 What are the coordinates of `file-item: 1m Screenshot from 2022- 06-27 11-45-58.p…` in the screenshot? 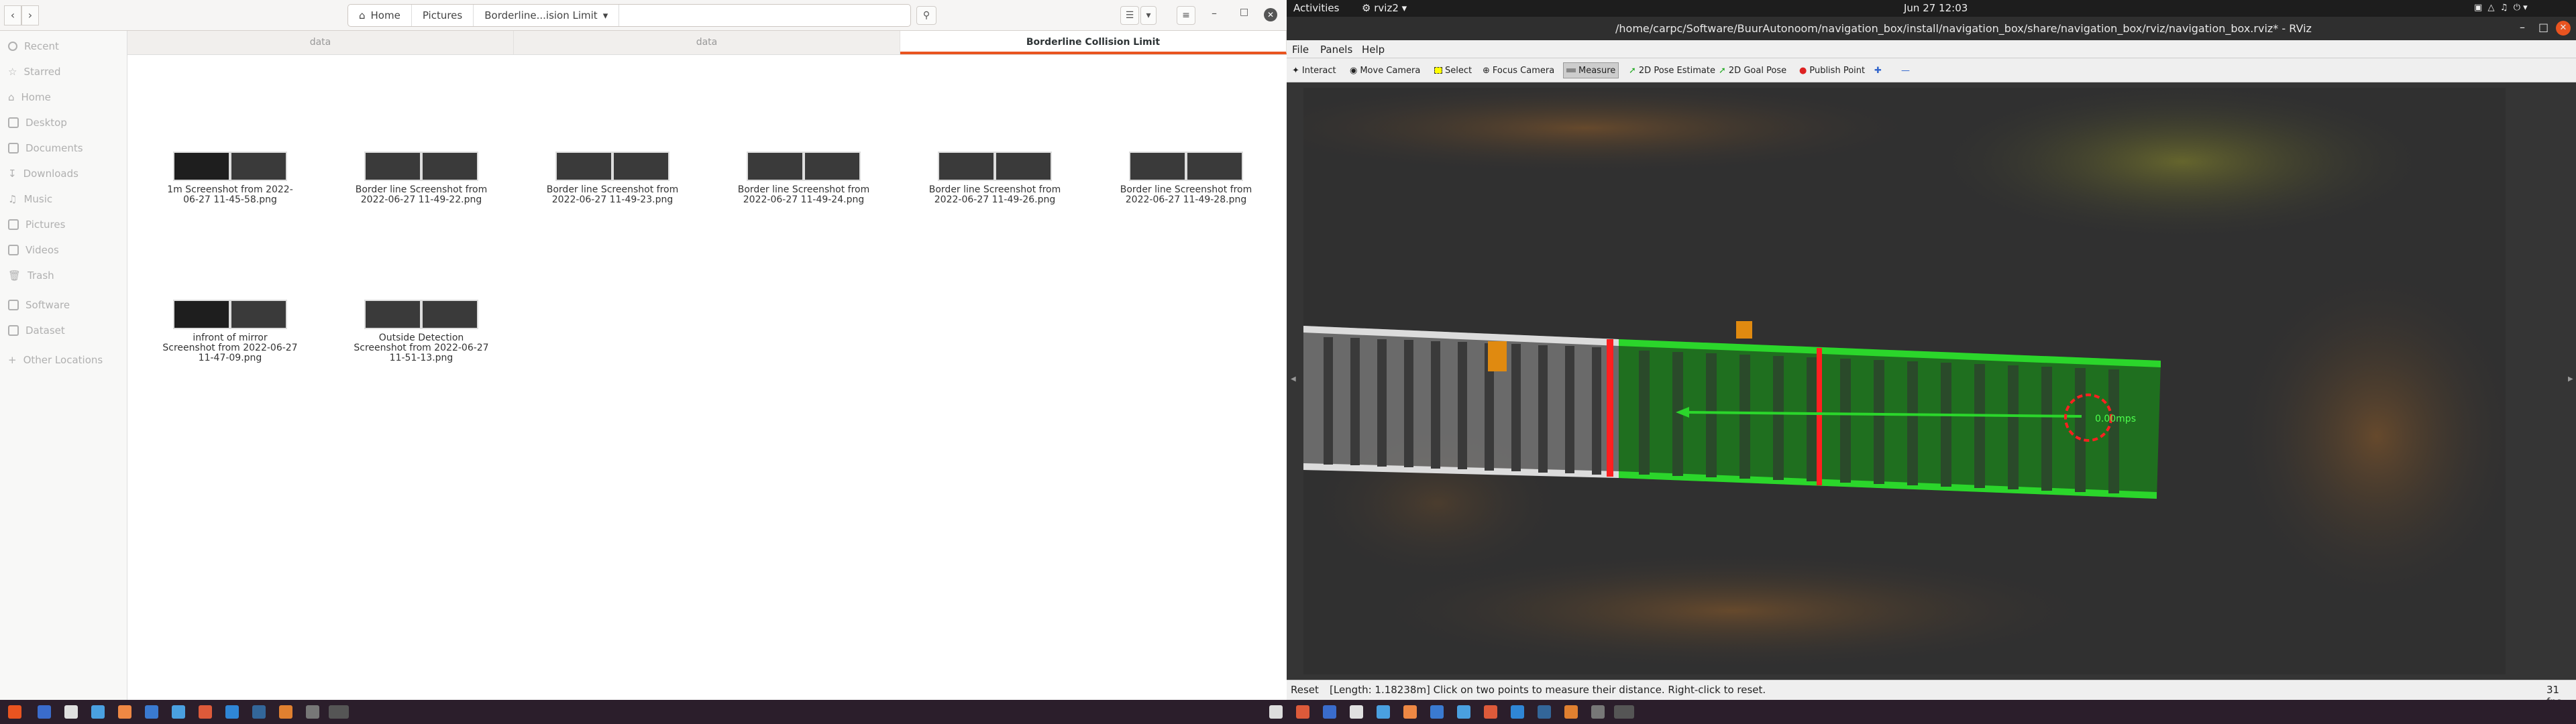 It's located at (230, 178).